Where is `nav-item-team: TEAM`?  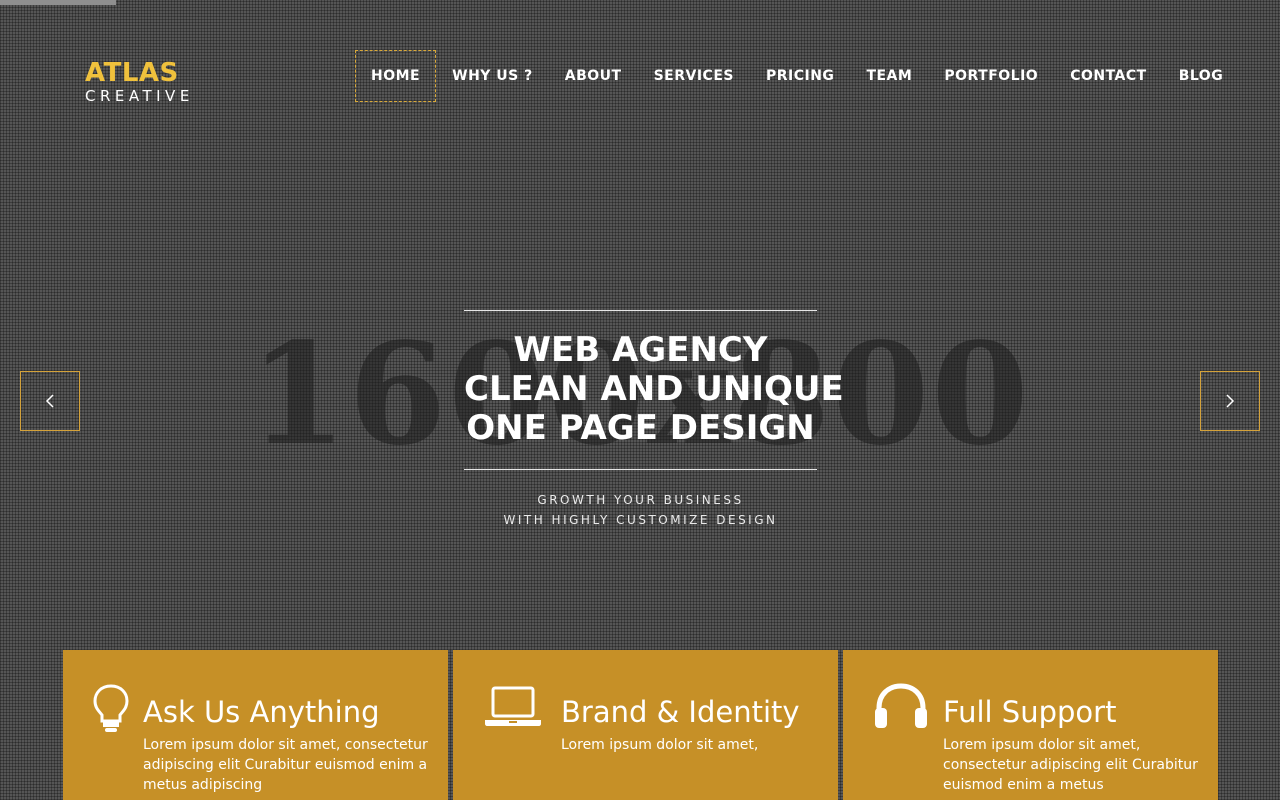
nav-item-team: TEAM is located at coordinates (889, 76).